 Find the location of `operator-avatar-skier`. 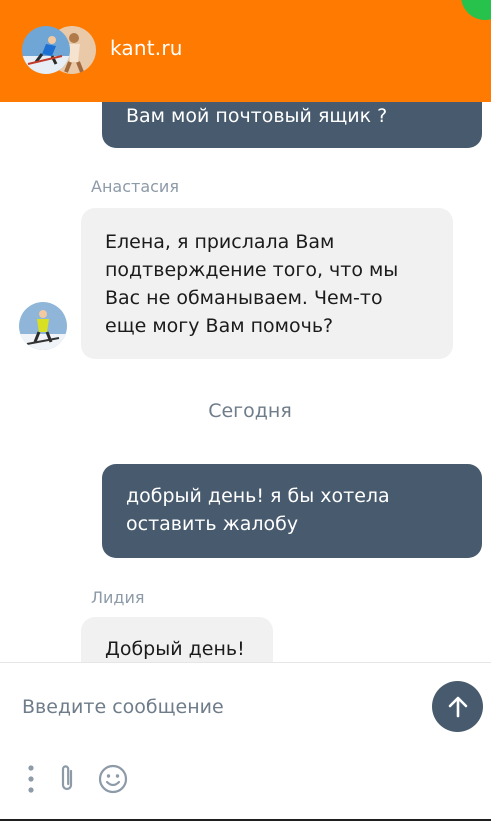

operator-avatar-skier is located at coordinates (46, 50).